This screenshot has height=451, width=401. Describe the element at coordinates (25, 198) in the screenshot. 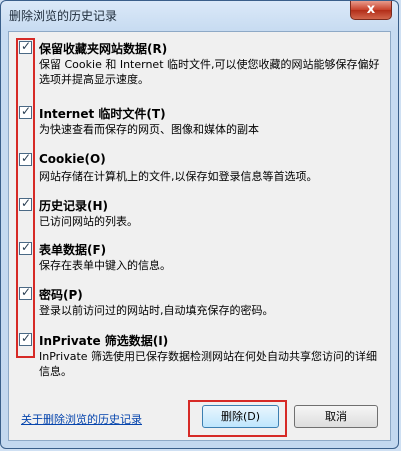

I see `checkbox-highlight-box` at that location.